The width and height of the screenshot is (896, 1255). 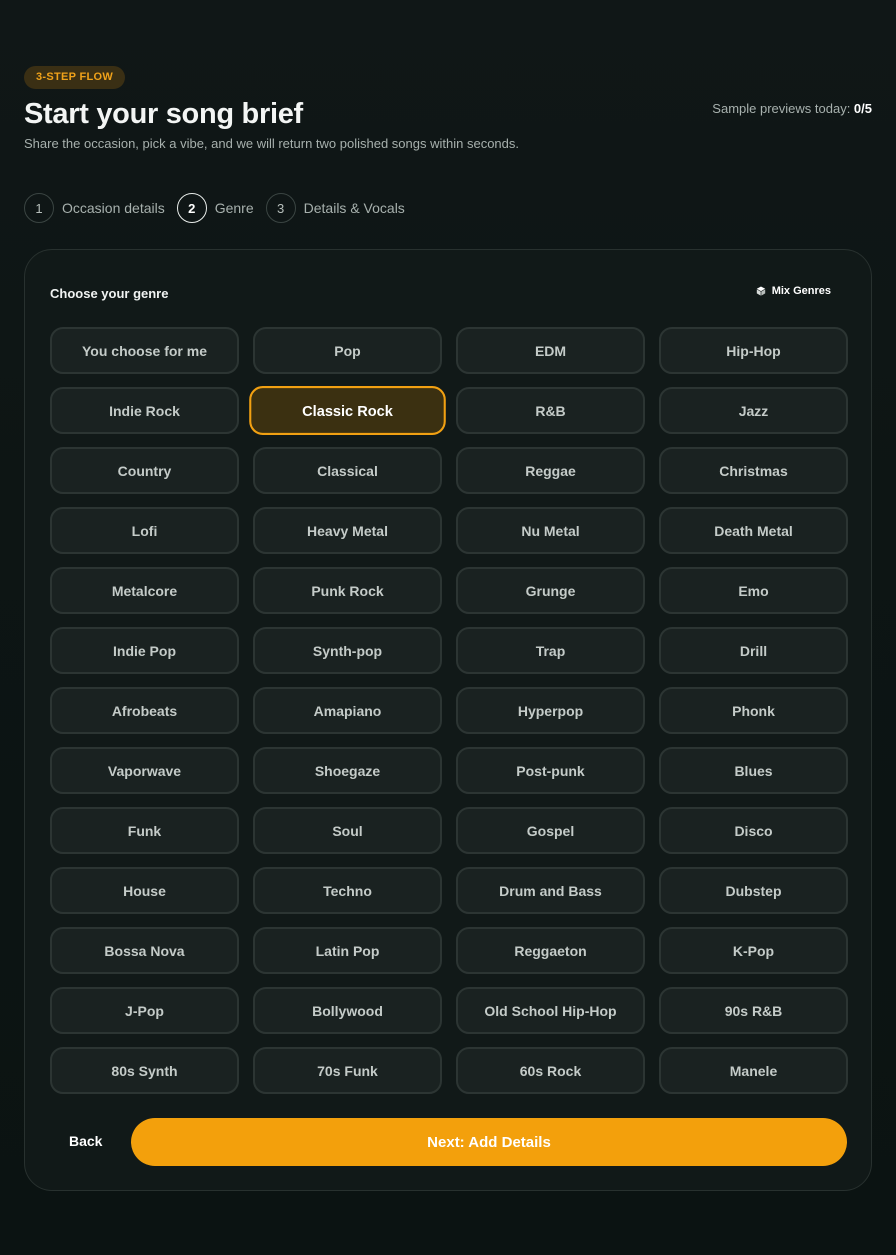 I want to click on genre-option: Drum and Bass, so click(x=550, y=890).